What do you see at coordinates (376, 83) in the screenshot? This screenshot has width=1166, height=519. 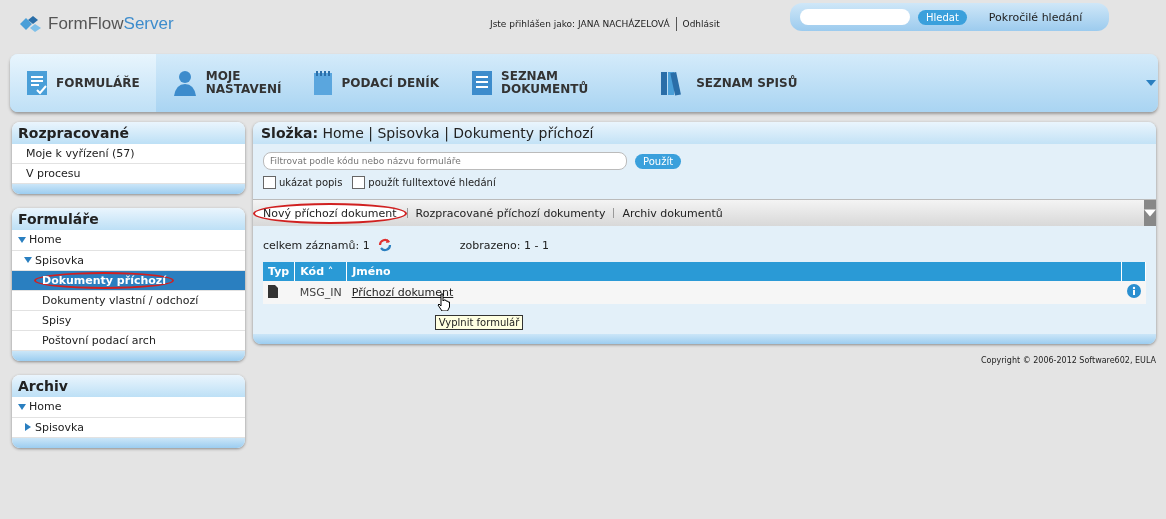 I see `nav-tab: PODACÍ DENÍK` at bounding box center [376, 83].